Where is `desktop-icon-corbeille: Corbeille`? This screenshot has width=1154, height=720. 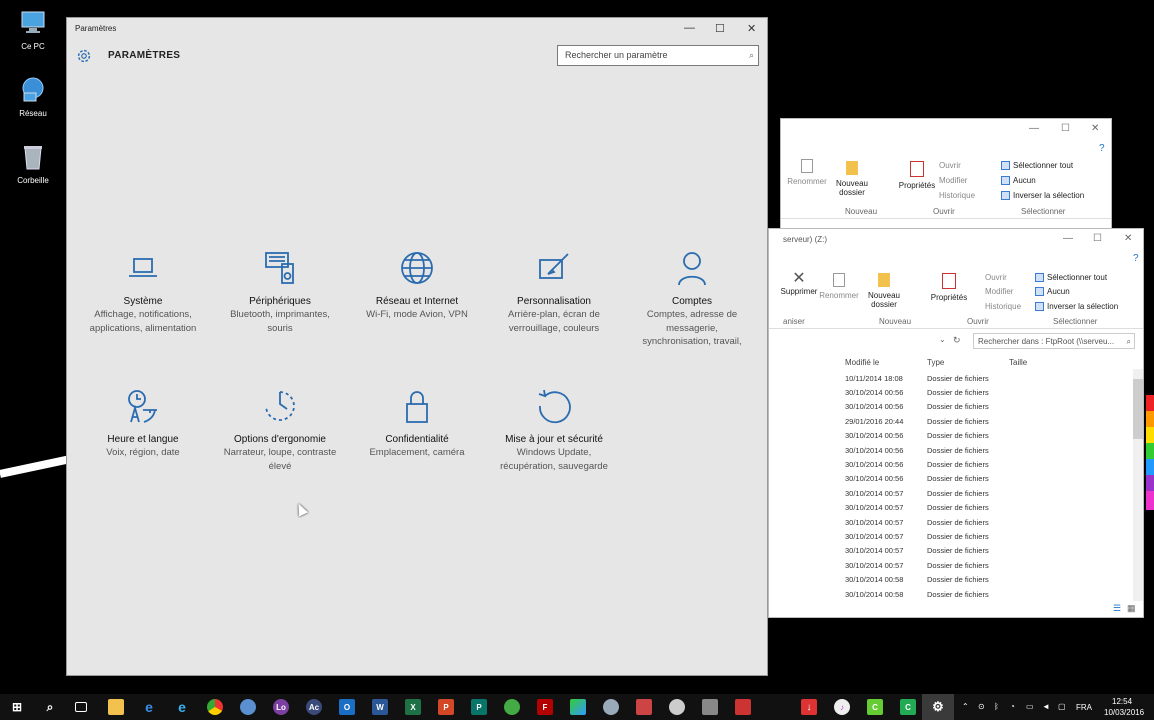
desktop-icon-corbeille: Corbeille is located at coordinates (33, 163).